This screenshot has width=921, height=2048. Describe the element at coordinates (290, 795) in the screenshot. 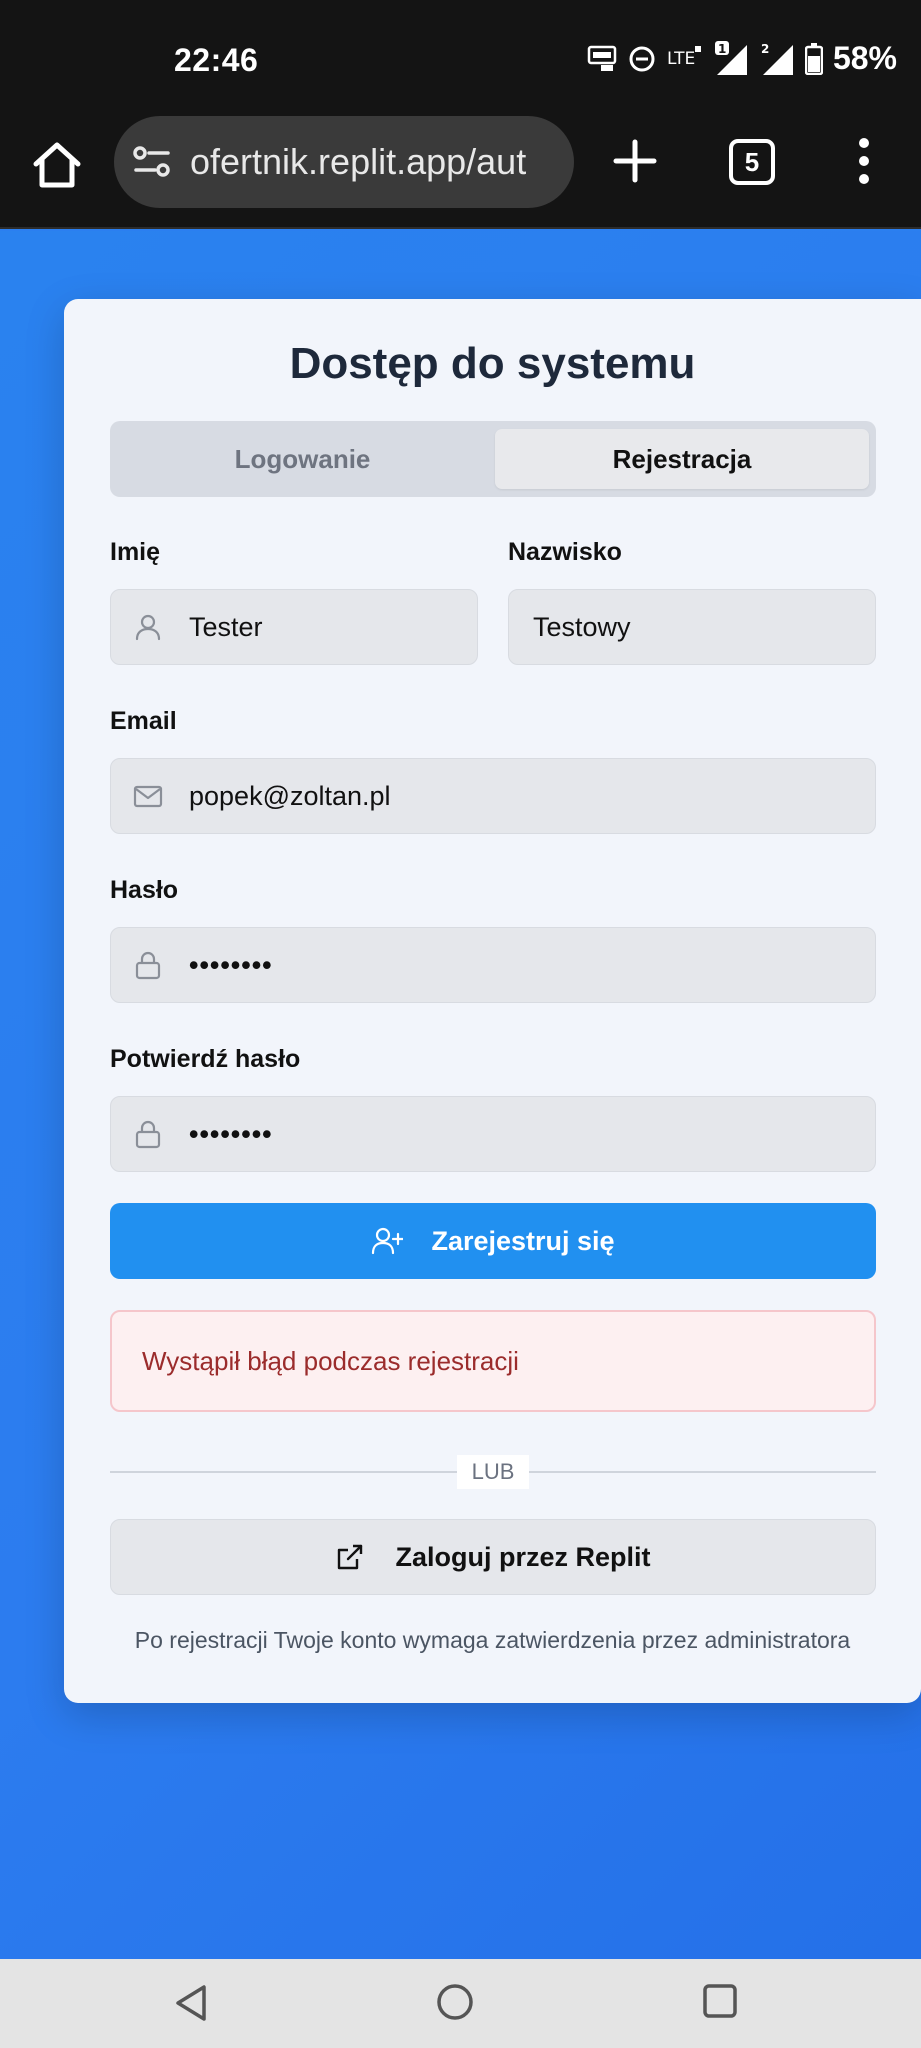

I see `email-value: popek@zoltan.pl` at that location.